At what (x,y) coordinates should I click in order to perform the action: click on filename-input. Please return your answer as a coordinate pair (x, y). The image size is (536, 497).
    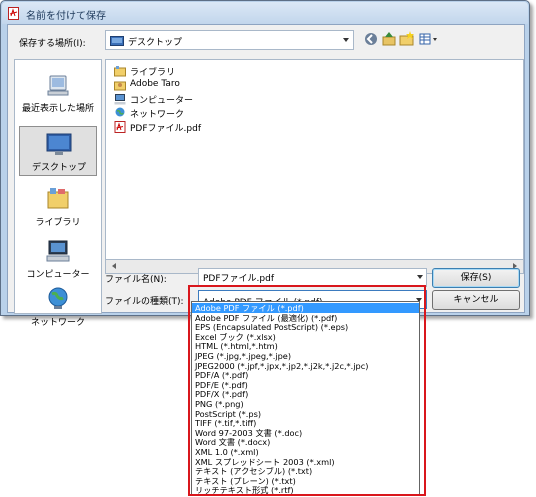
    Looking at the image, I should click on (312, 277).